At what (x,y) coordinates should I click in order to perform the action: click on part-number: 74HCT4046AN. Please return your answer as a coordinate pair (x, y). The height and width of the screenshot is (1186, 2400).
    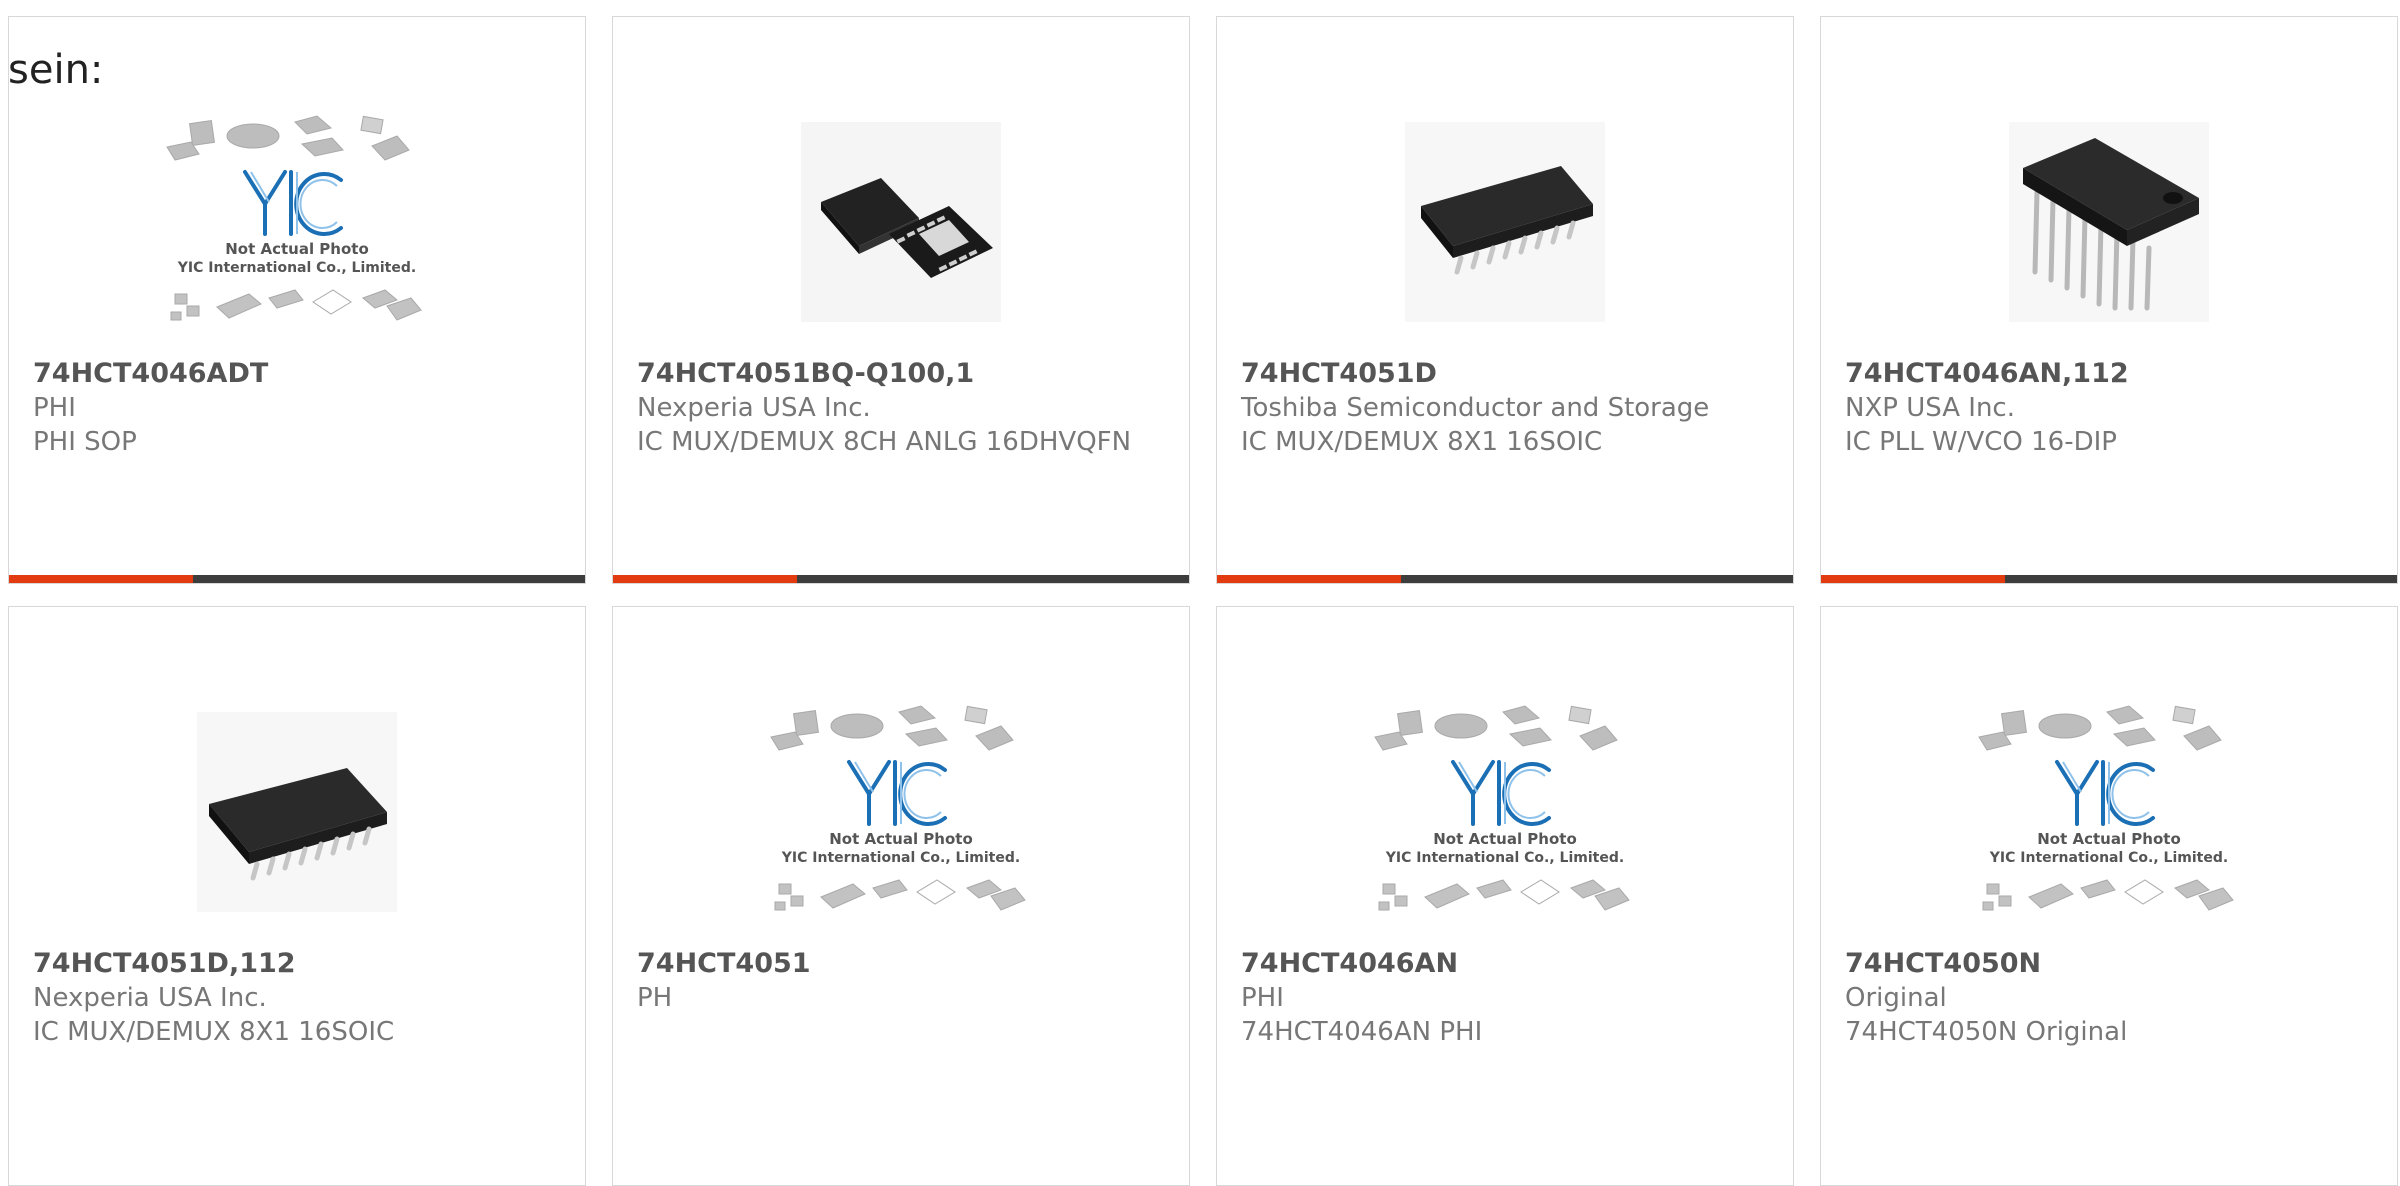
    Looking at the image, I should click on (1505, 964).